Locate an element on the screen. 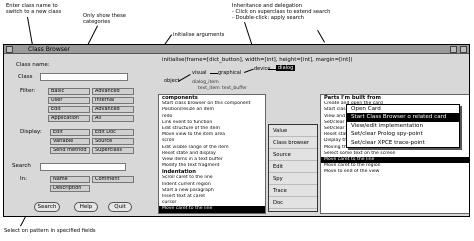 This screenshot has width=474, height=241. context-menu-item: Set/clear Prolog spy-point is located at coordinates (403, 134).